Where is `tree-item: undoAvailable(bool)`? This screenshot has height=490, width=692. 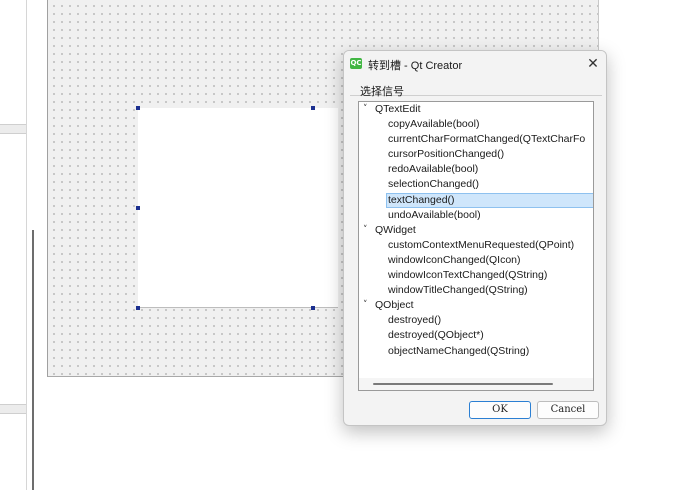
tree-item: undoAvailable(bool) is located at coordinates (476, 215).